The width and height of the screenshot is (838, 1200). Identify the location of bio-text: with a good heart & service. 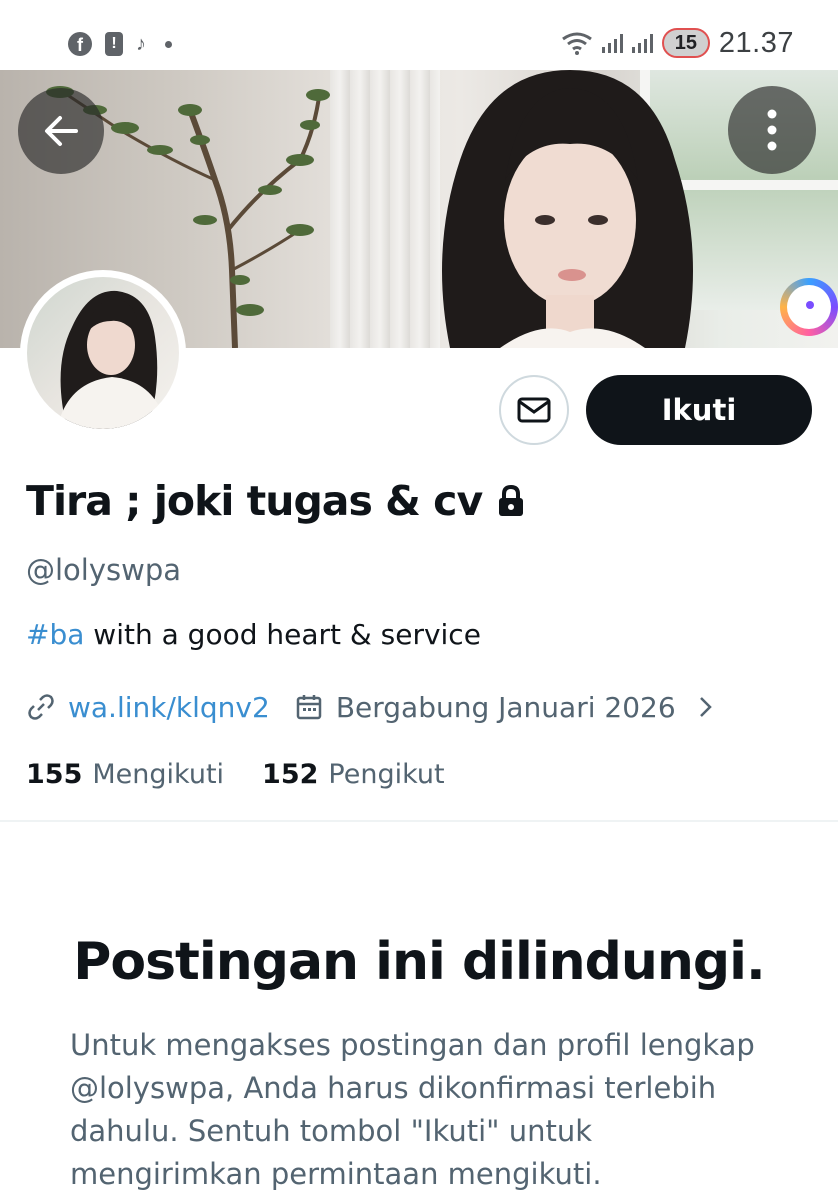
(282, 634).